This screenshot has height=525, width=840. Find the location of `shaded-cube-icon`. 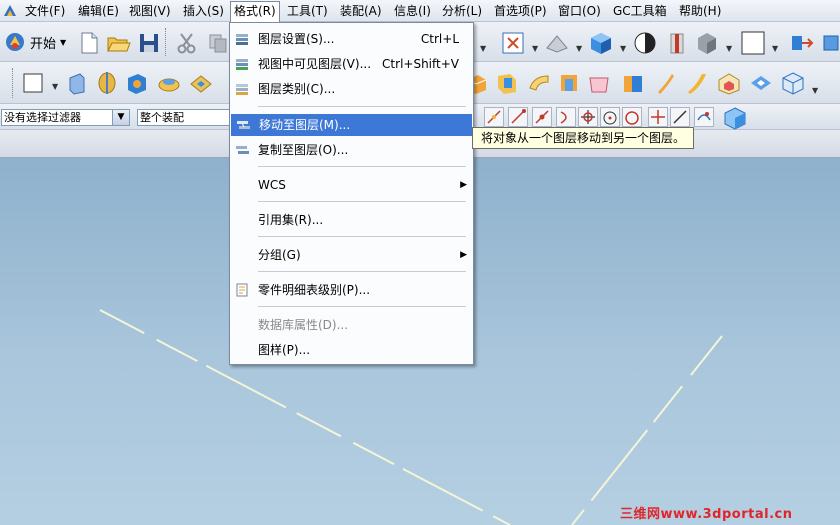

shaded-cube-icon is located at coordinates (601, 43).